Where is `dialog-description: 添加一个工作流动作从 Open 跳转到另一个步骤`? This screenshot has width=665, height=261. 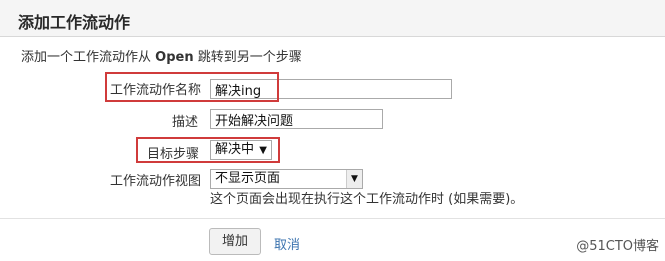 dialog-description: 添加一个工作流动作从 Open 跳转到另一个步骤 is located at coordinates (161, 55).